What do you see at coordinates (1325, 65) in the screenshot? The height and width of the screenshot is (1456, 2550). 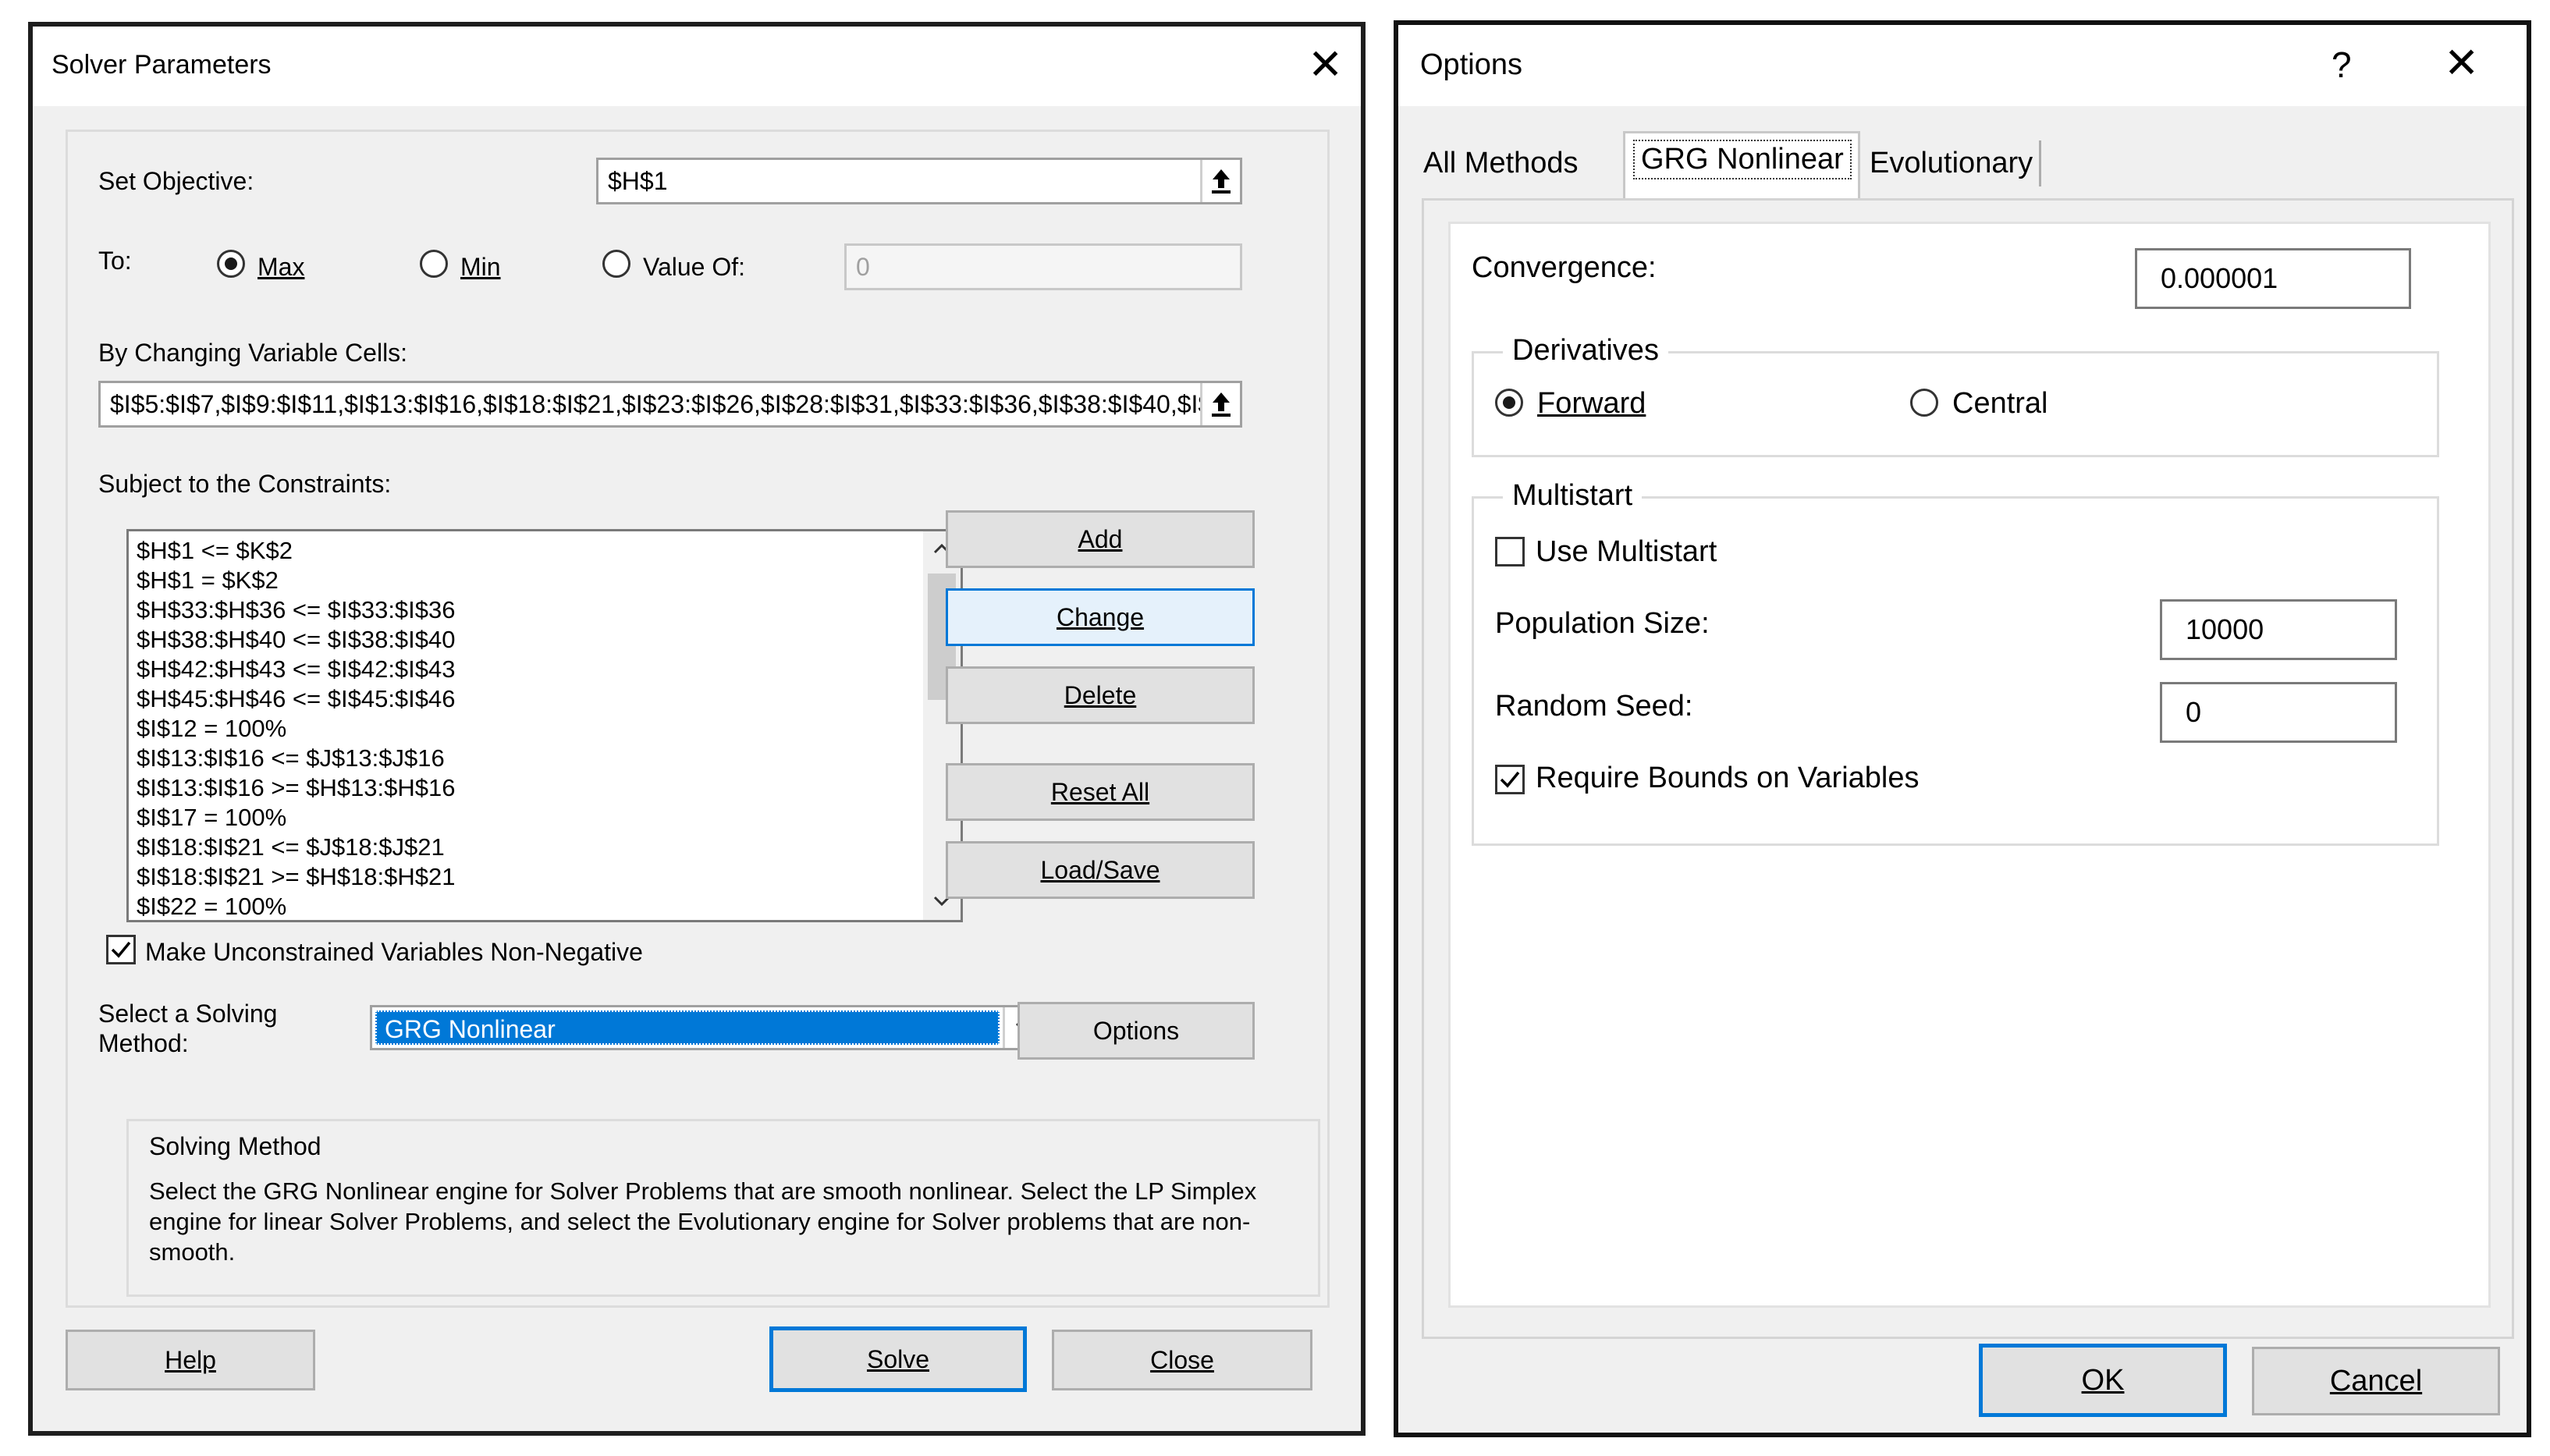 I see `solver-close-icon: ✕` at bounding box center [1325, 65].